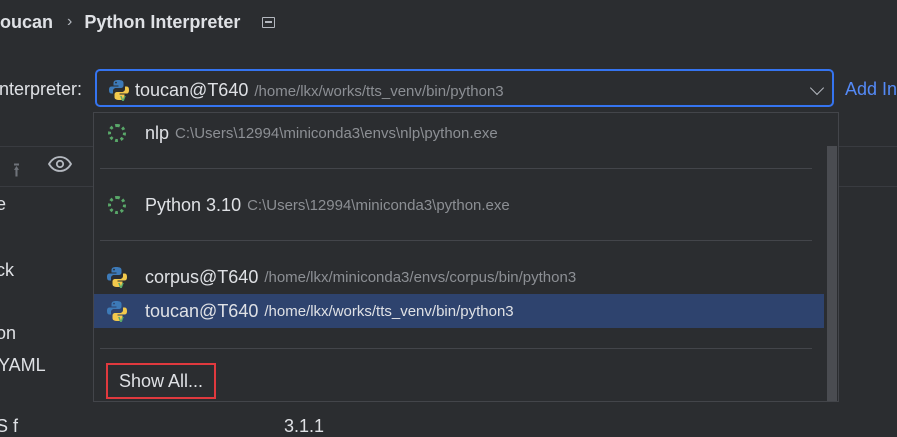 The height and width of the screenshot is (437, 897). Describe the element at coordinates (202, 276) in the screenshot. I see `option-name: corpus@T640` at that location.